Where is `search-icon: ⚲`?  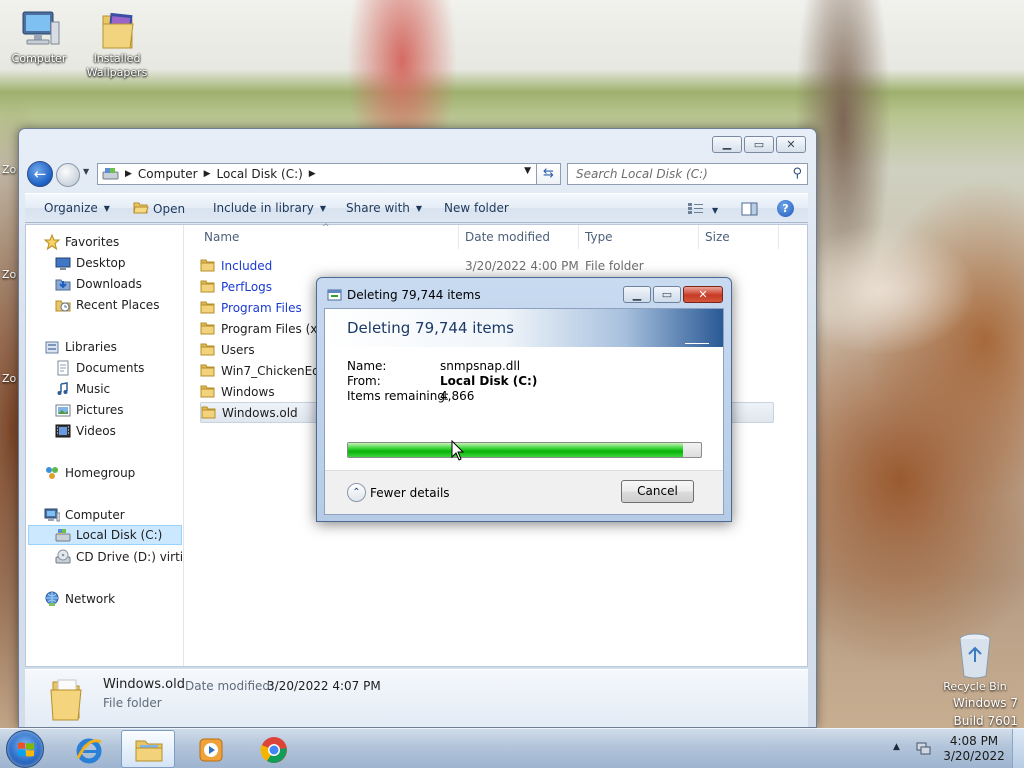
search-icon: ⚲ is located at coordinates (797, 173).